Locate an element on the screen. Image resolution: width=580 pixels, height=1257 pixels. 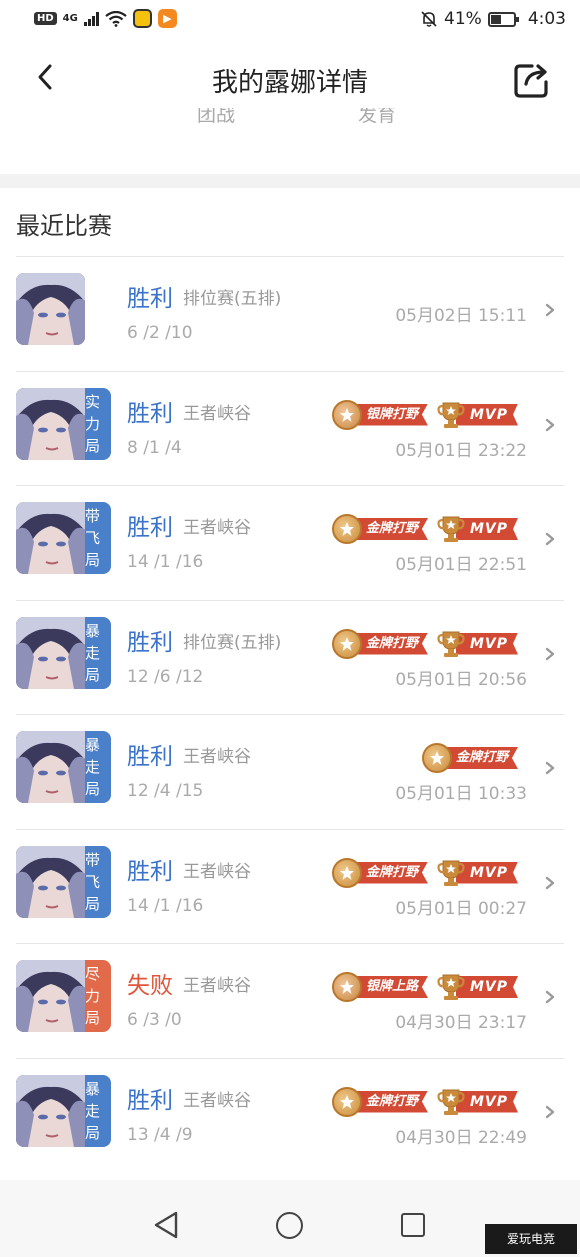
share-button is located at coordinates (532, 80).